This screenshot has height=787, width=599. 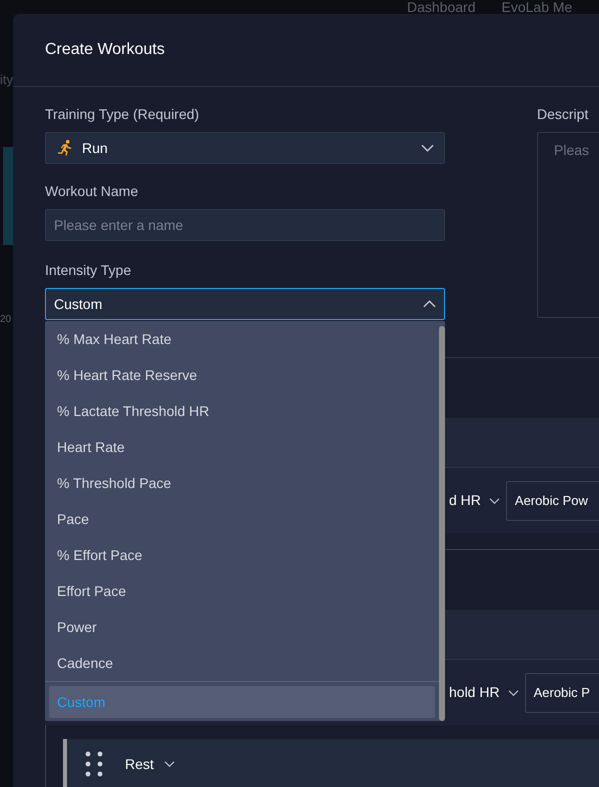 What do you see at coordinates (92, 191) in the screenshot?
I see `field-label: Workout Name` at bounding box center [92, 191].